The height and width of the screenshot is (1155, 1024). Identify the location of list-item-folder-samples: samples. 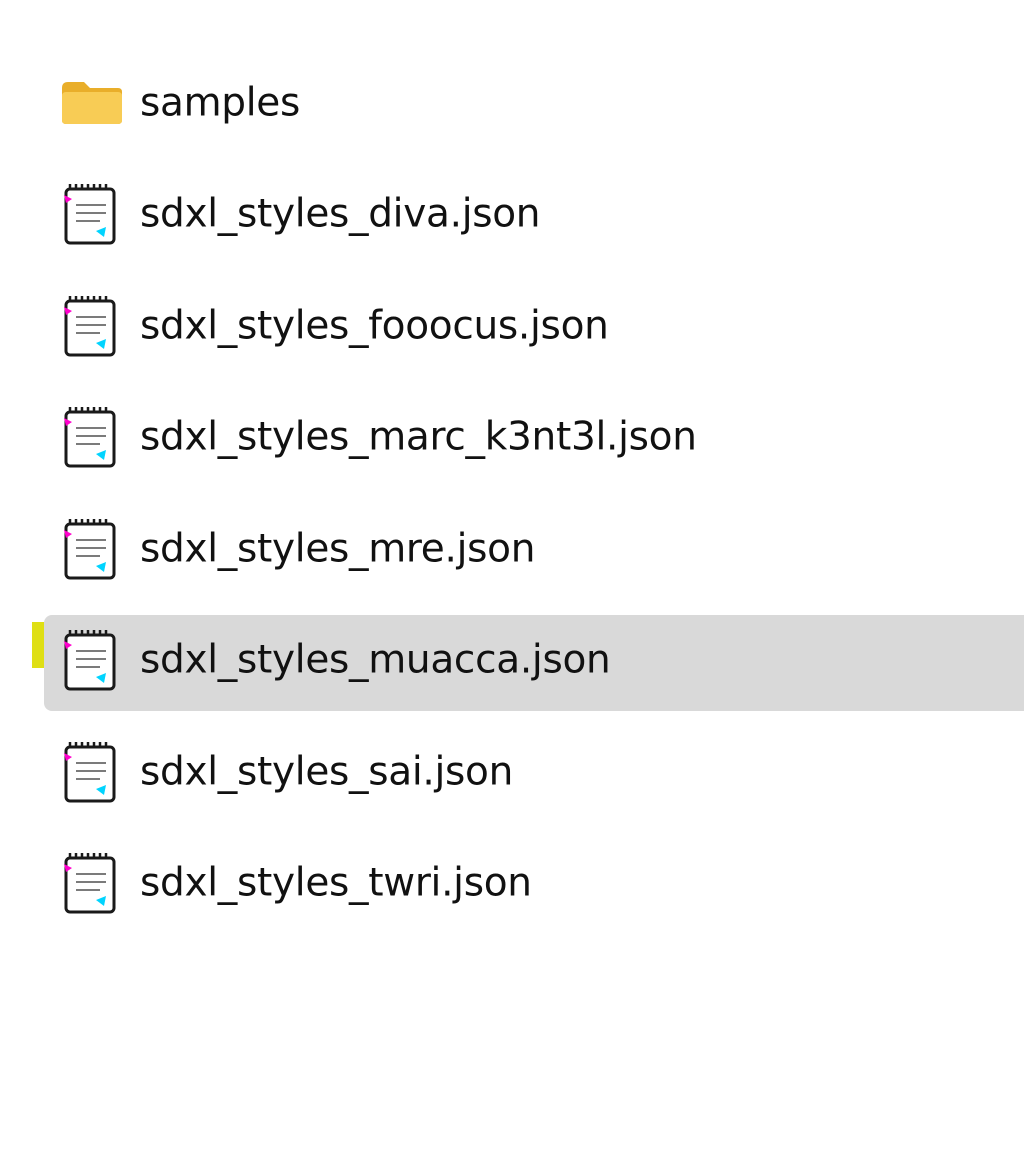
(512, 103).